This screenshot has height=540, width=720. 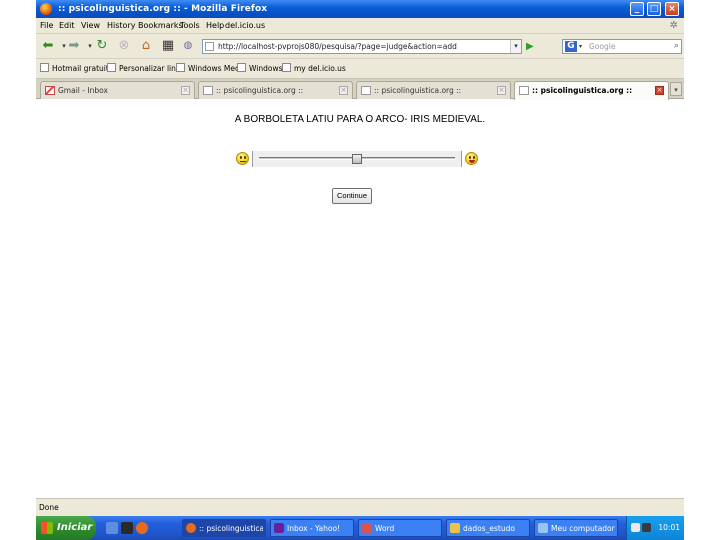 What do you see at coordinates (90, 26) in the screenshot?
I see `menu-view: View` at bounding box center [90, 26].